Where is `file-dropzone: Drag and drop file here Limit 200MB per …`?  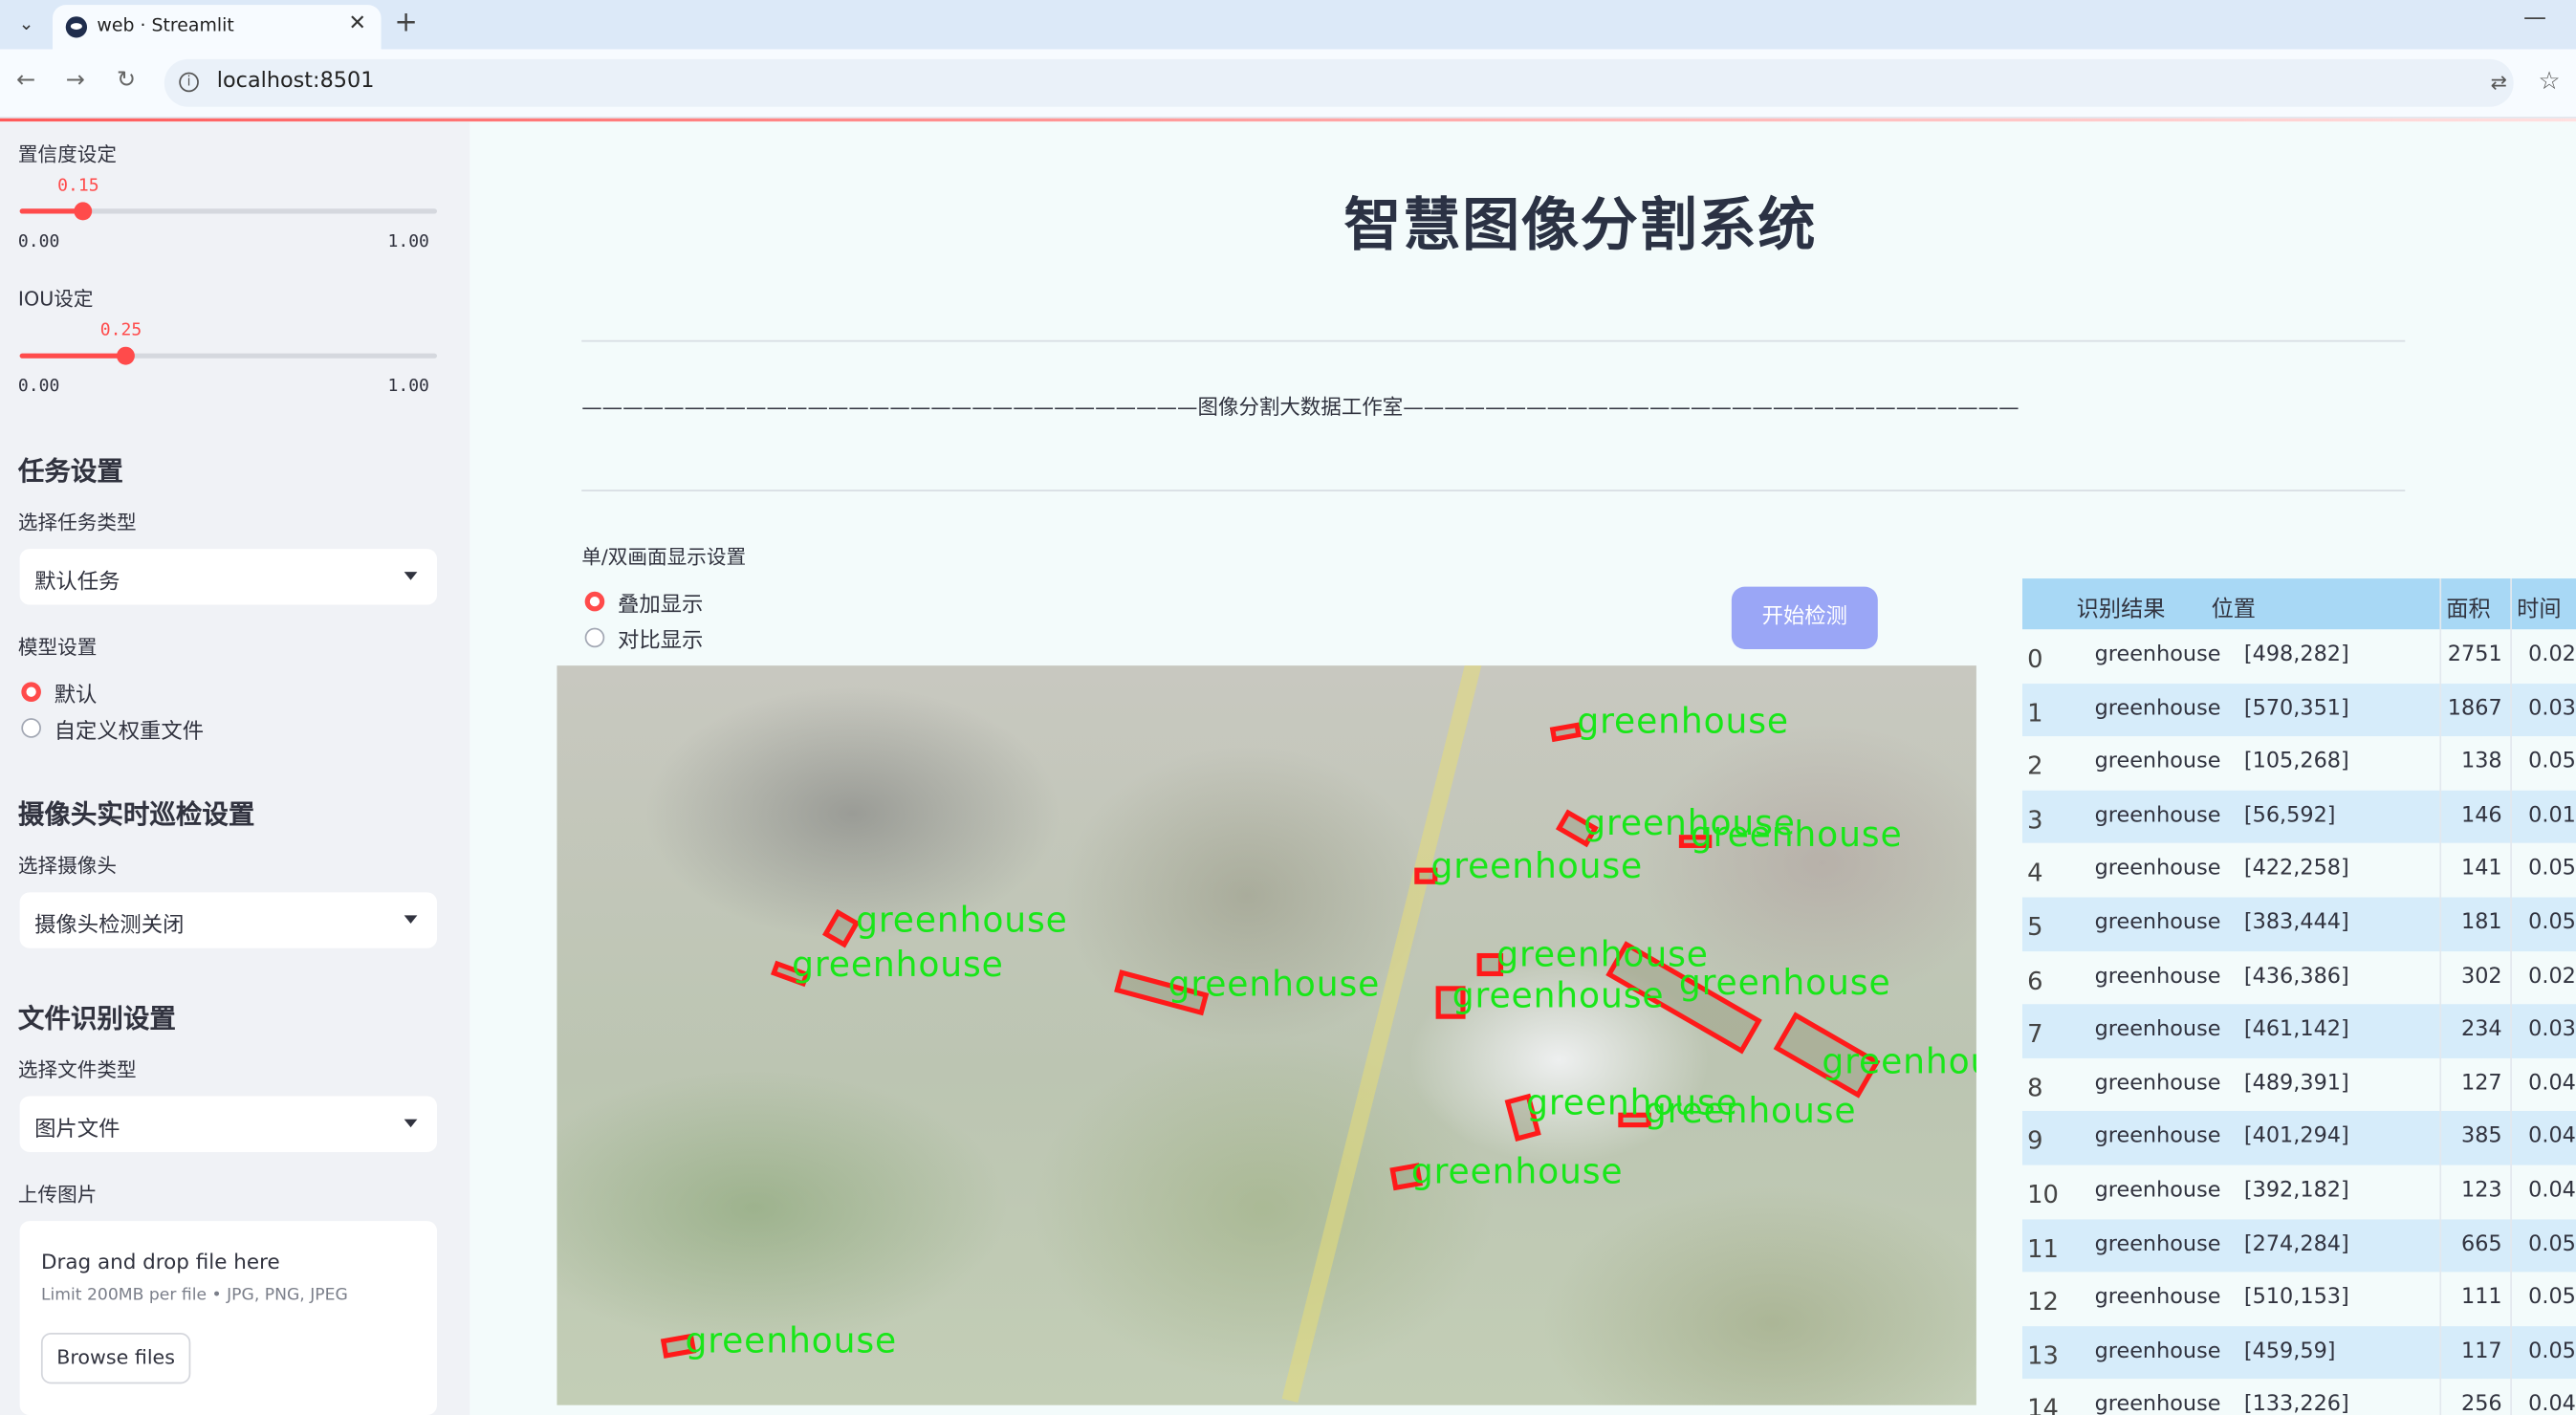 file-dropzone: Drag and drop file here Limit 200MB per … is located at coordinates (228, 1318).